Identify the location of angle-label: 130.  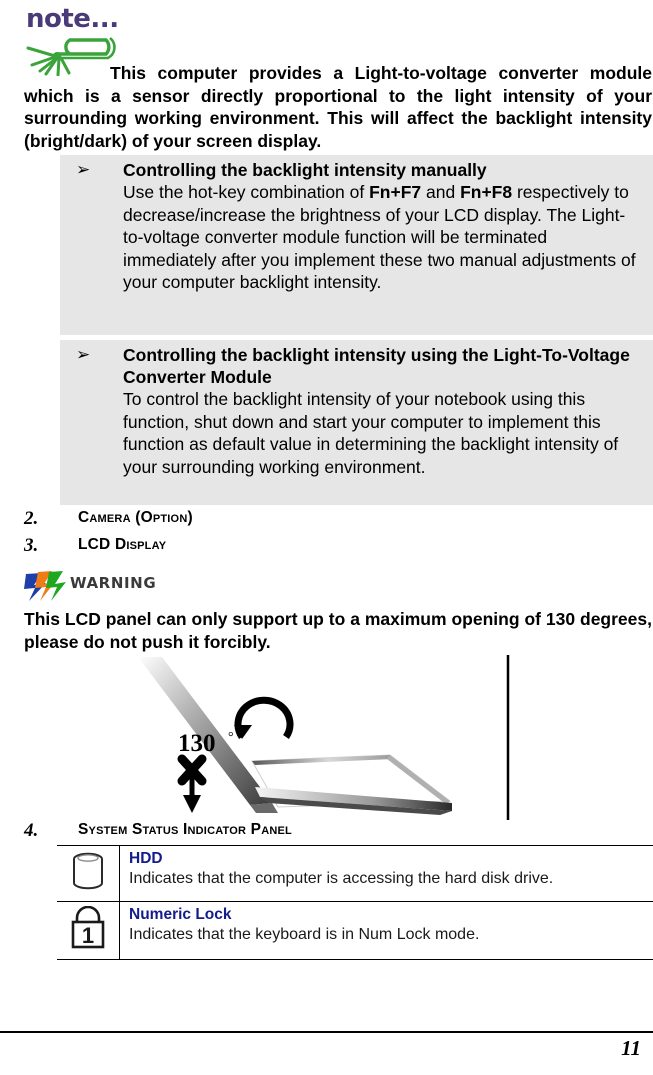
(197, 743).